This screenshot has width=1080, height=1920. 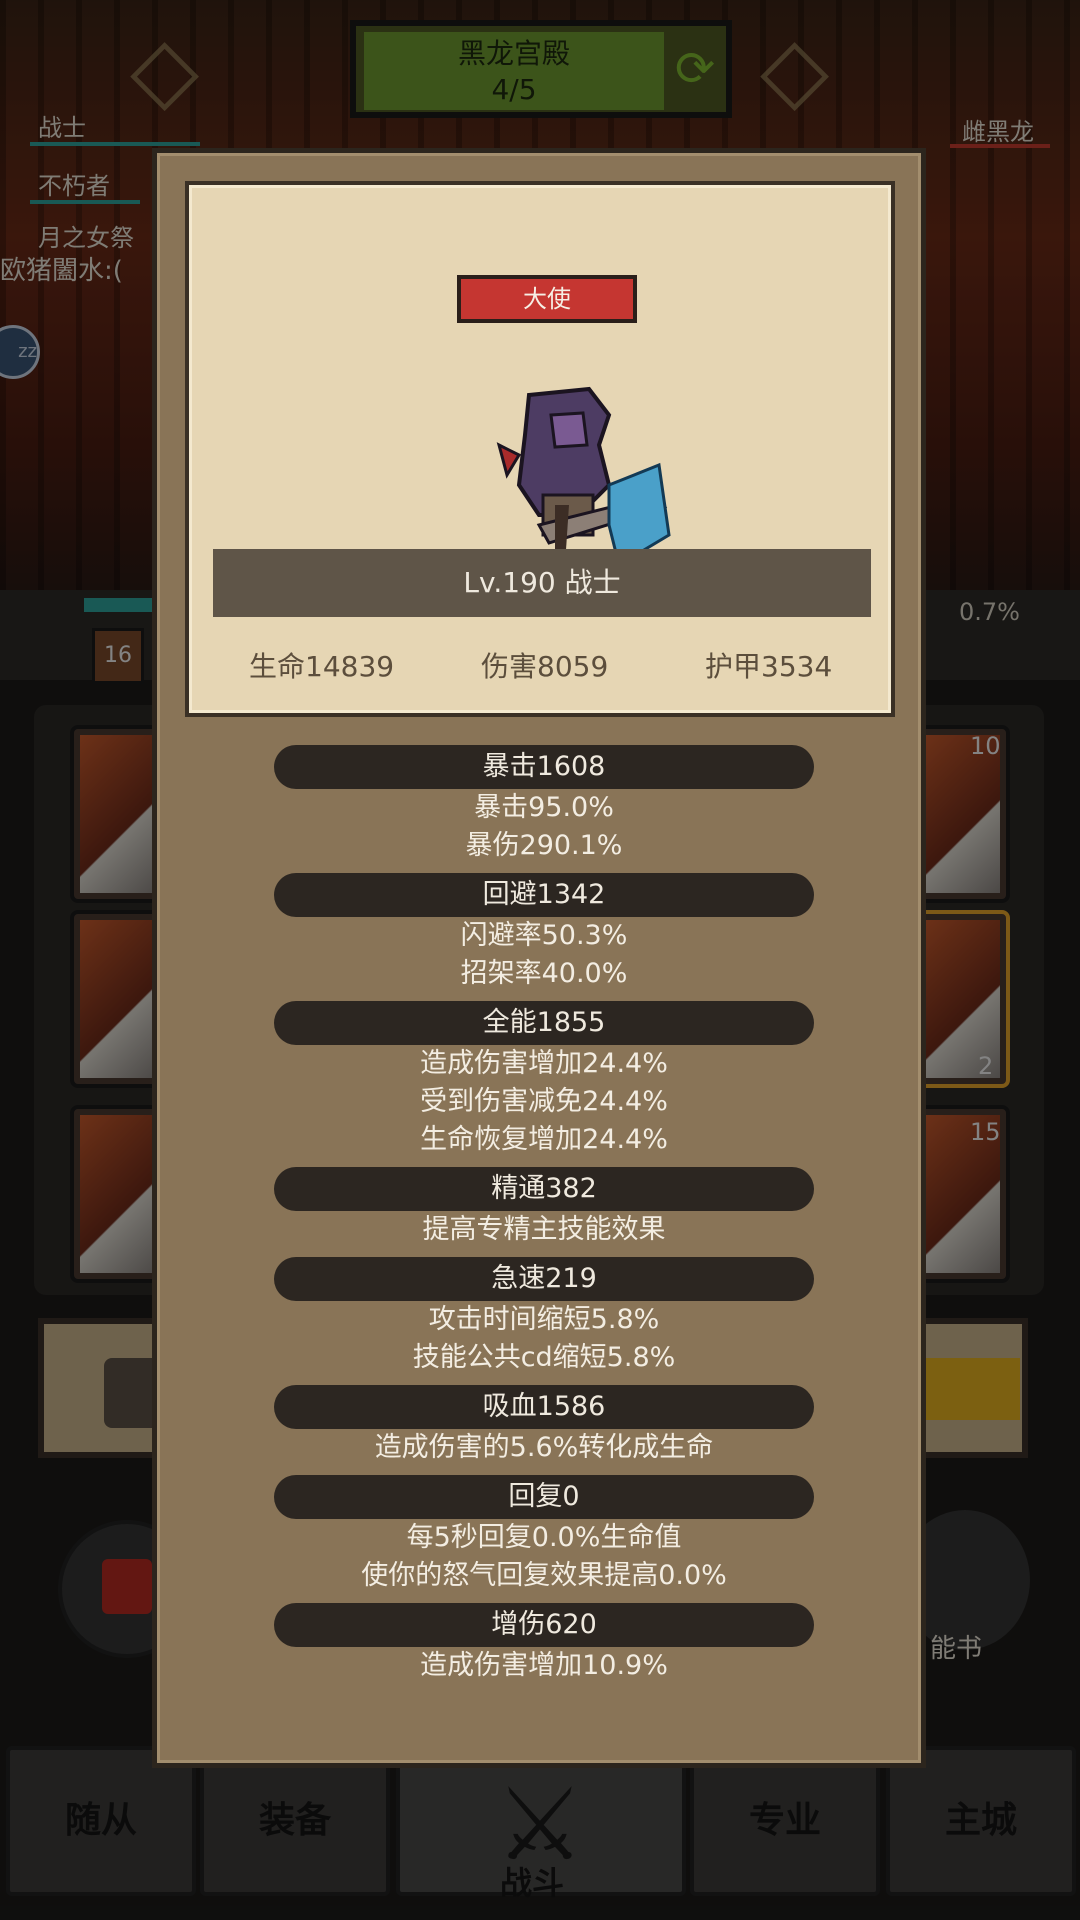 I want to click on section-line: 使你的怒气回复效果提高0.0%, so click(x=544, y=1575).